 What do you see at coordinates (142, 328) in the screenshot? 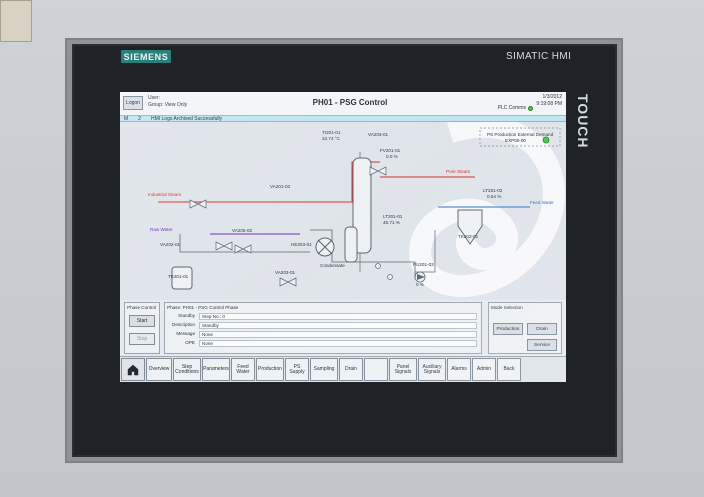
I see `phase-control-panel: Phase Control Start Stop` at bounding box center [142, 328].